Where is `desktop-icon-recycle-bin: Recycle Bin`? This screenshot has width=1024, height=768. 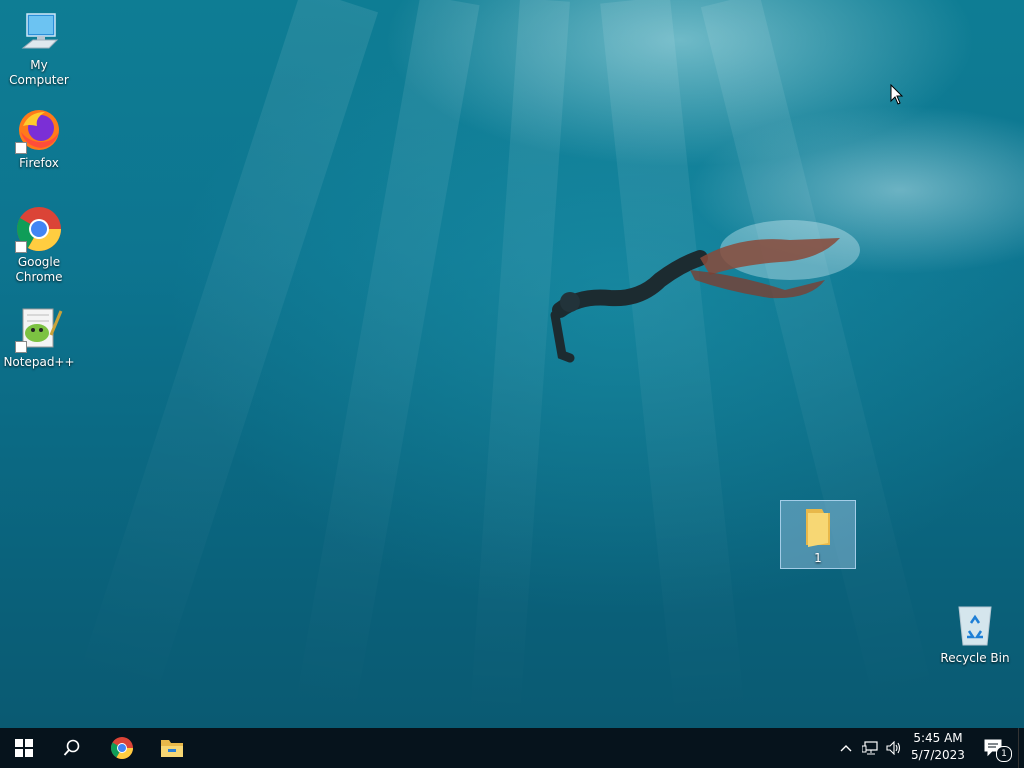
desktop-icon-recycle-bin: Recycle Bin is located at coordinates (975, 633).